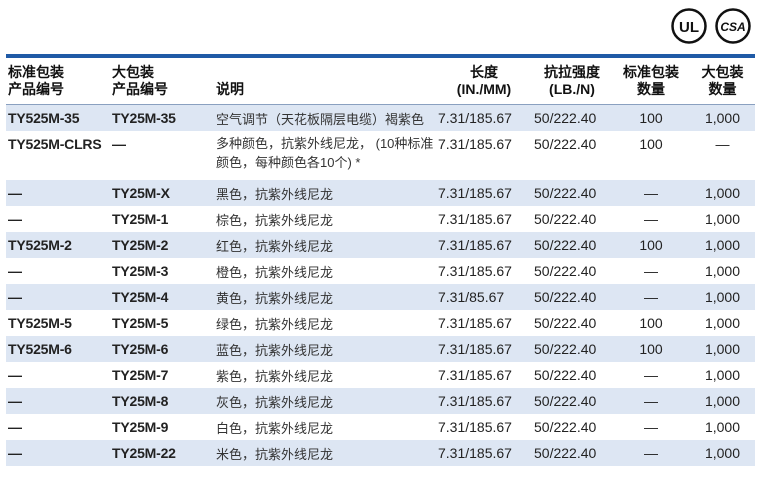 This screenshot has width=761, height=494. Describe the element at coordinates (275, 220) in the screenshot. I see `cell-description: 棕色，抗紫外线尼龙` at that location.